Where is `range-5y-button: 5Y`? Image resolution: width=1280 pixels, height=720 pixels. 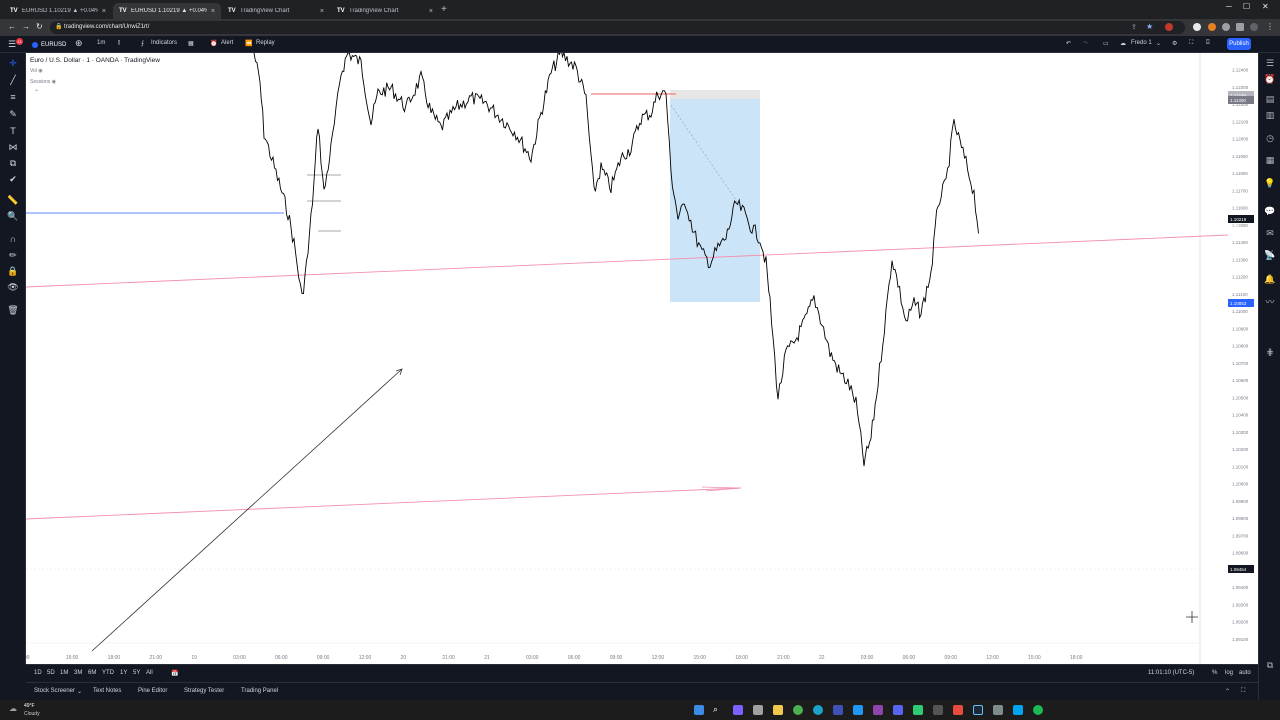 range-5y-button: 5Y is located at coordinates (136, 673).